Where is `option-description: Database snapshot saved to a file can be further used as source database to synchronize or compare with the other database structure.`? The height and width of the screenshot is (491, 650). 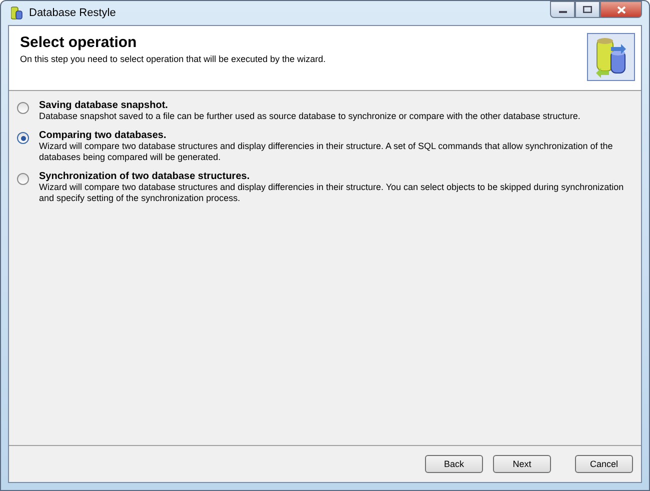
option-description: Database snapshot saved to a file can be further used as source database to synchronize or compare with the other database structure. is located at coordinates (309, 116).